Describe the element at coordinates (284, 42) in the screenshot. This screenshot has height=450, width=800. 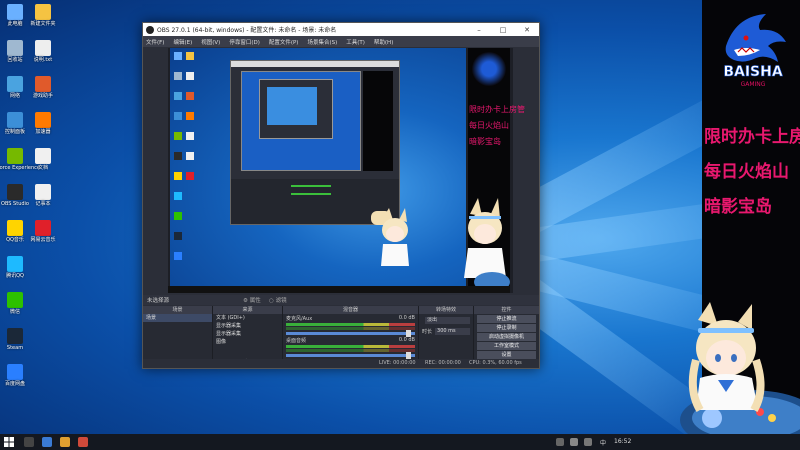
I see `menu-profile: 配置文件(P)` at that location.